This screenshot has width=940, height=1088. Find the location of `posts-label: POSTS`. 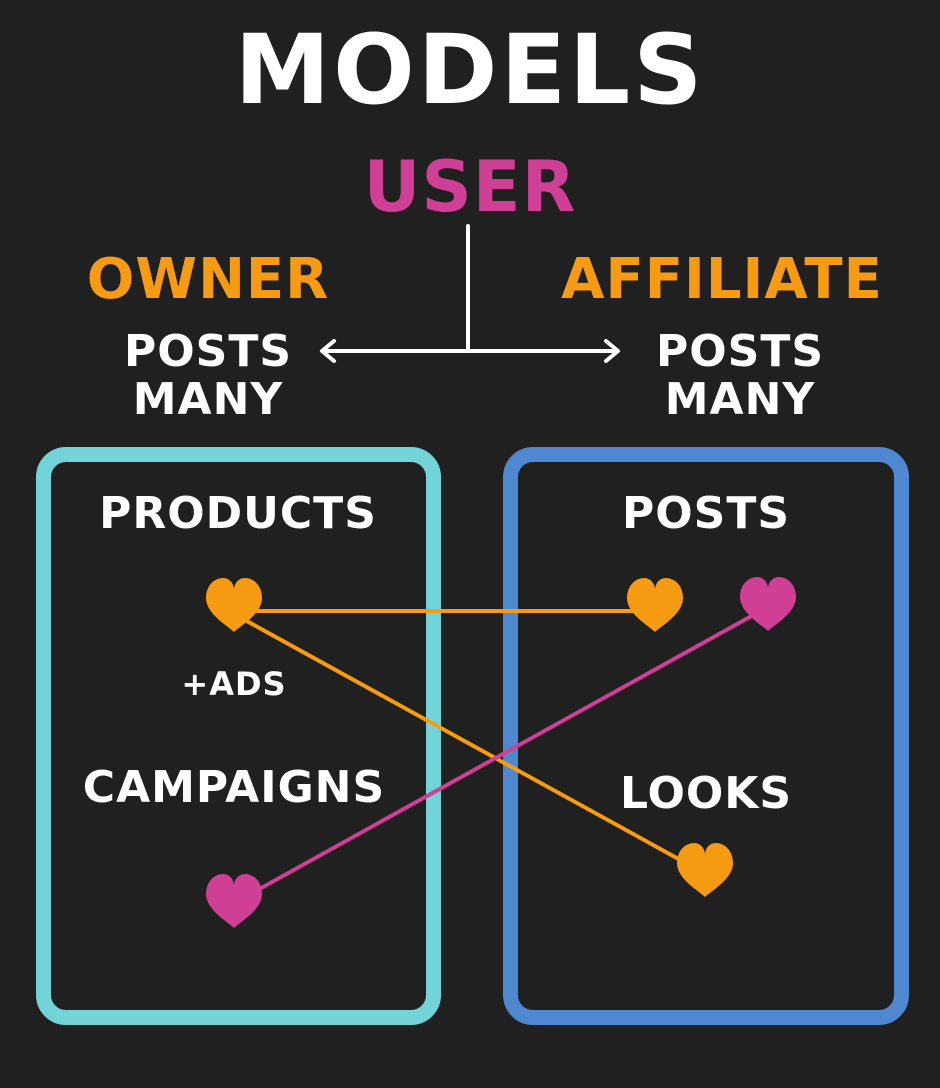

posts-label: POSTS is located at coordinates (706, 513).